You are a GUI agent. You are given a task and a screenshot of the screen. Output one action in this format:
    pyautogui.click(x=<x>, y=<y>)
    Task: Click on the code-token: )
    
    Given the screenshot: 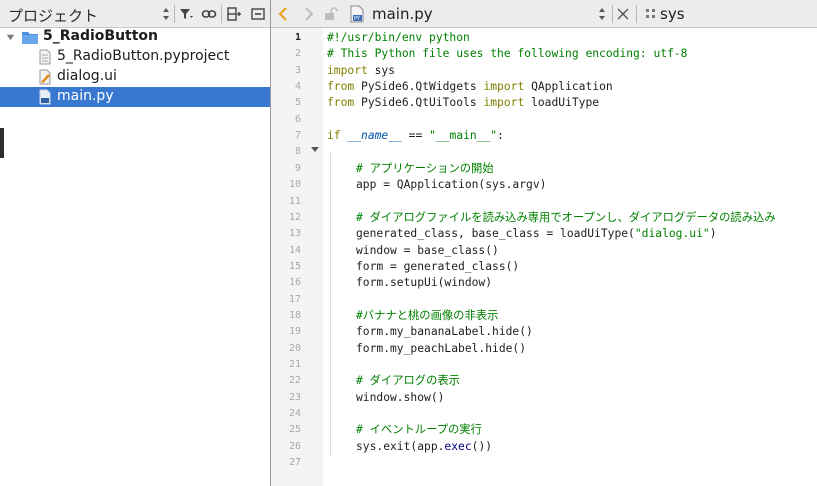 What is the action you would take?
    pyautogui.click(x=713, y=233)
    